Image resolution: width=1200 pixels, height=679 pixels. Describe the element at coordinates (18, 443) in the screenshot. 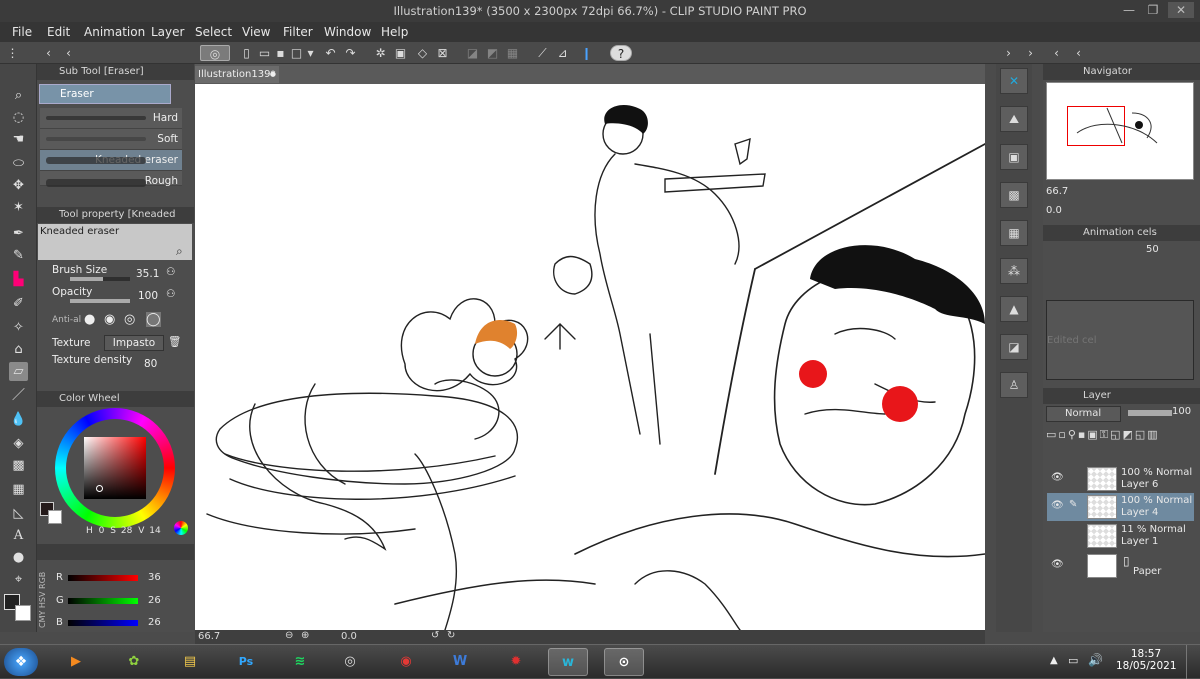

I see `fill-tool-icon: ◈` at that location.